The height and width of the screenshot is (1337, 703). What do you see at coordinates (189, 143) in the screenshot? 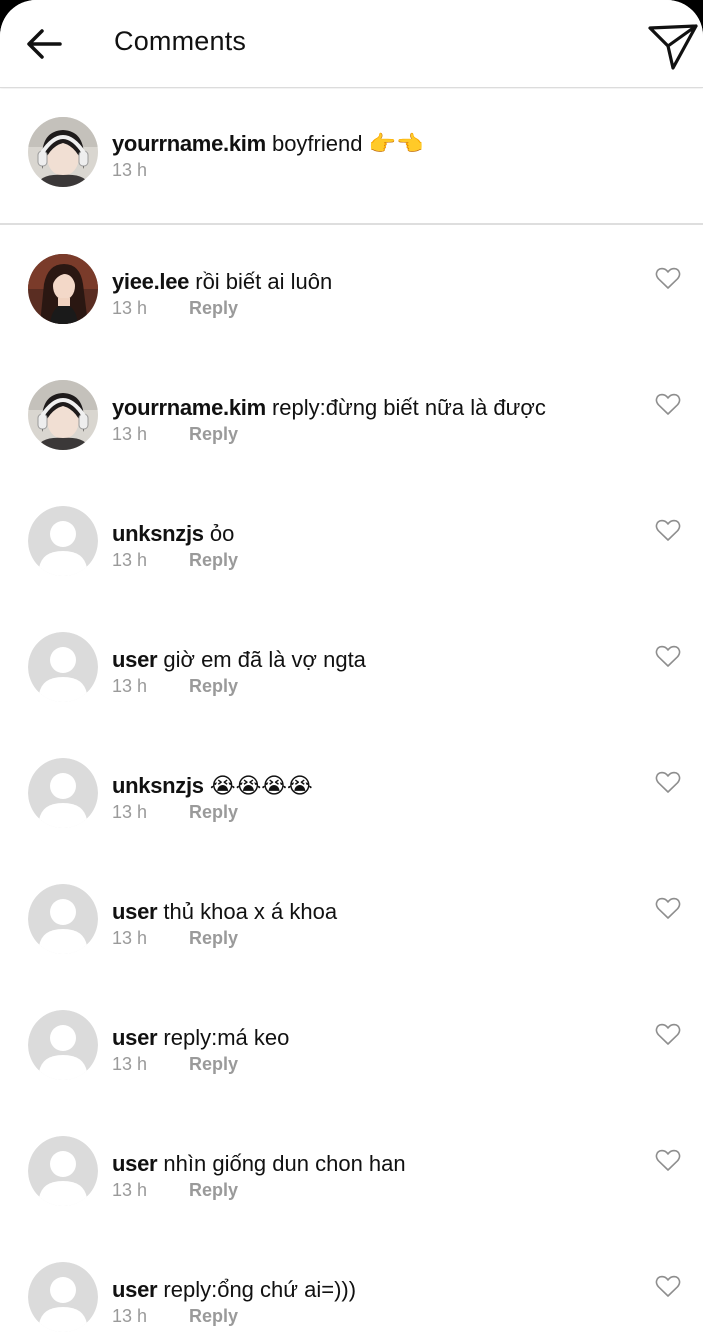
I see `caption-username: yourrname.kim` at bounding box center [189, 143].